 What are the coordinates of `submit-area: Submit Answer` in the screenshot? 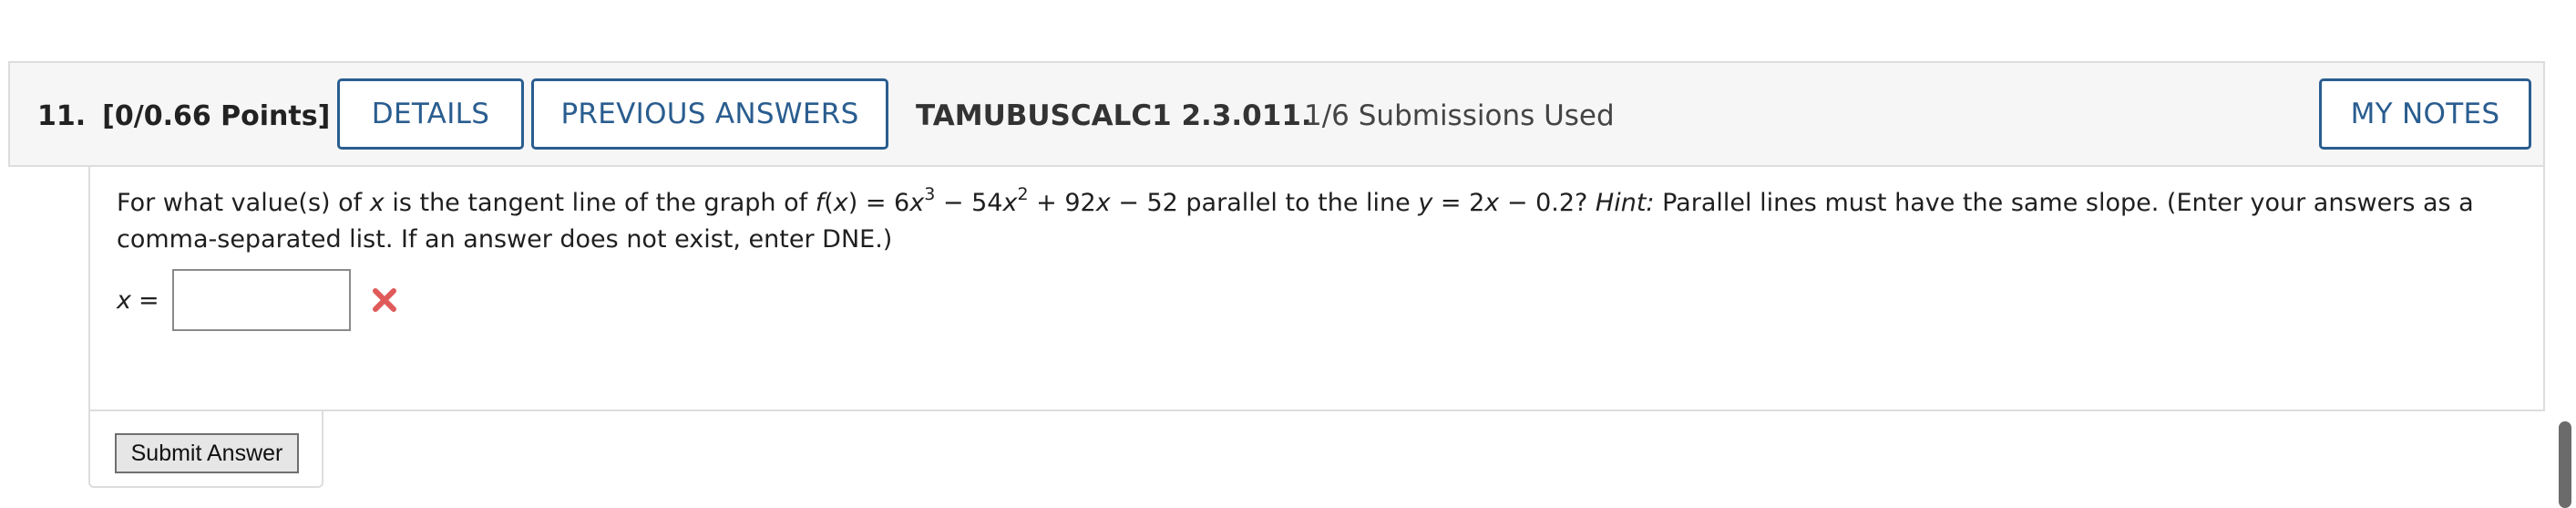 It's located at (206, 449).